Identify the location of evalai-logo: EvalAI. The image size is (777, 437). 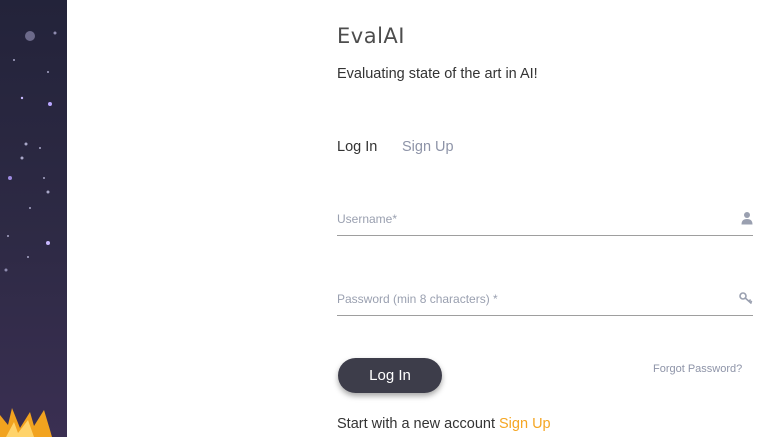
(371, 36).